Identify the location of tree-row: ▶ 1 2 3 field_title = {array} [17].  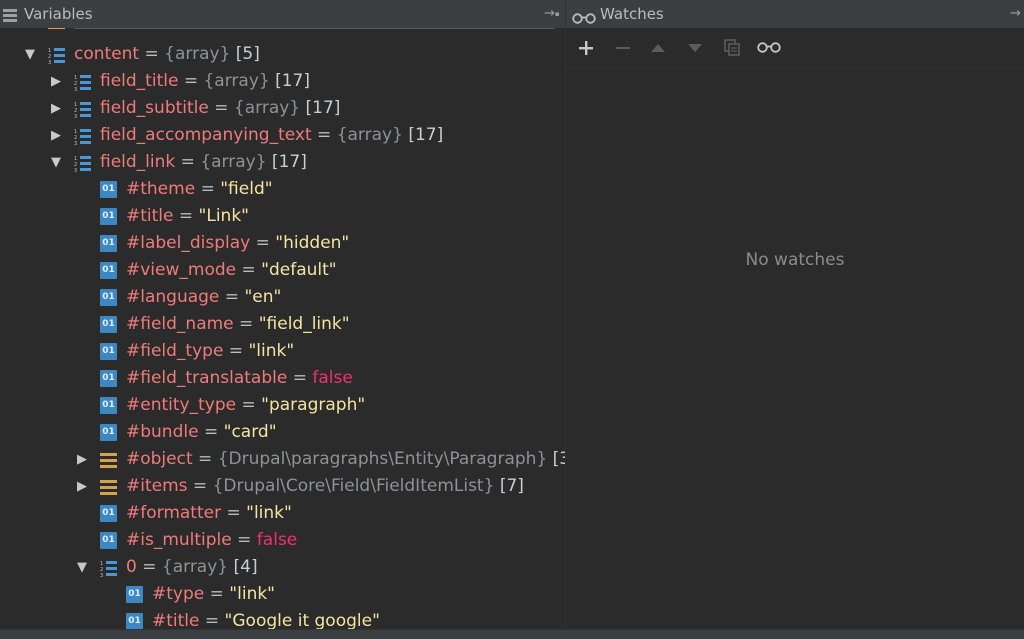
(282, 81).